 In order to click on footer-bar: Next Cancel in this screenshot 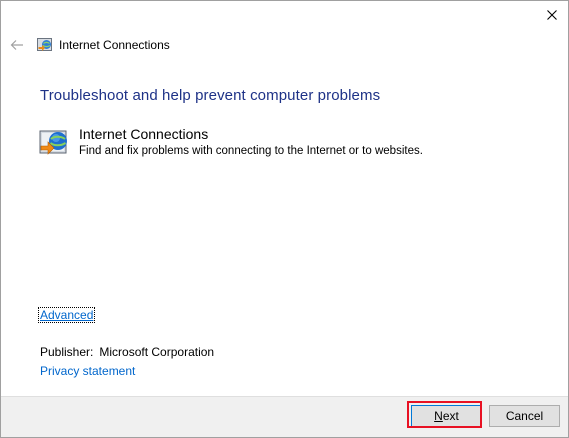, I will do `click(284, 416)`.